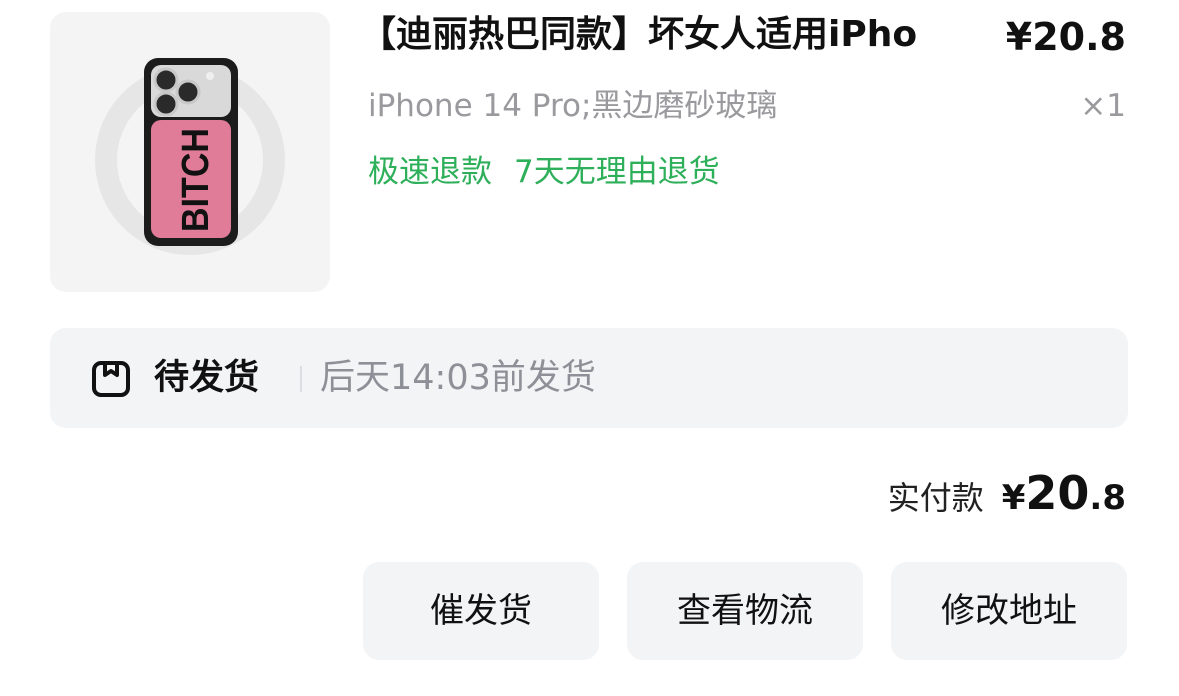 This screenshot has width=1179, height=696. What do you see at coordinates (935, 498) in the screenshot?
I see `paid-label: 实付款` at bounding box center [935, 498].